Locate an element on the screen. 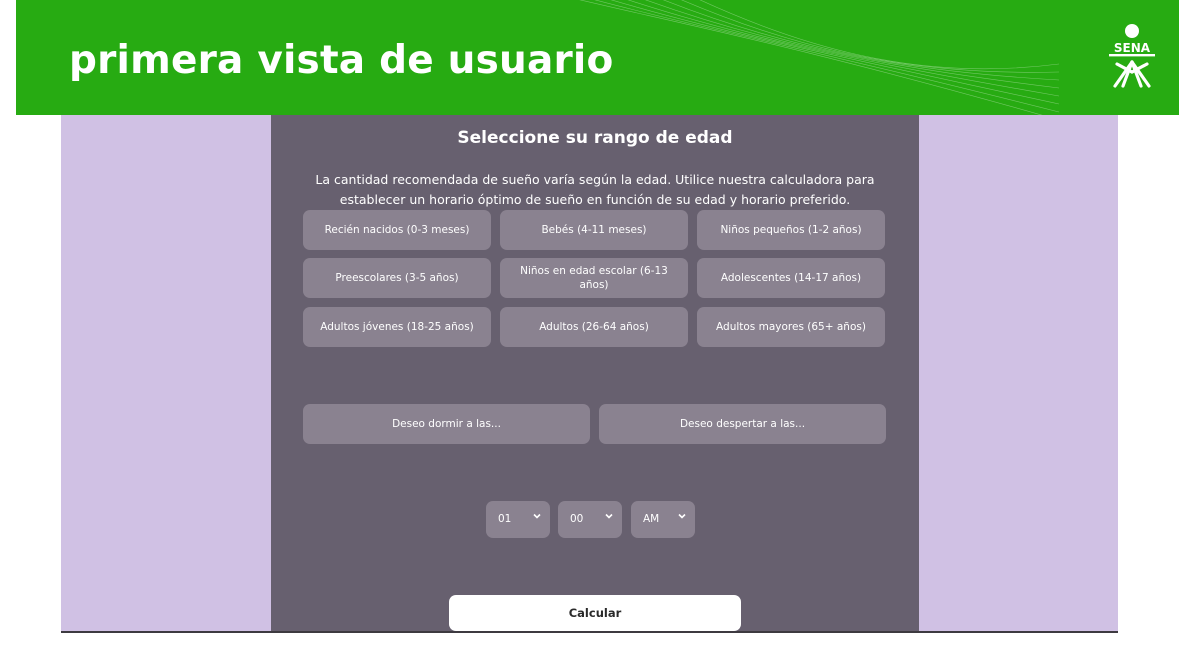  age-button-infant: Bebés (4-11 meses) is located at coordinates (594, 230).